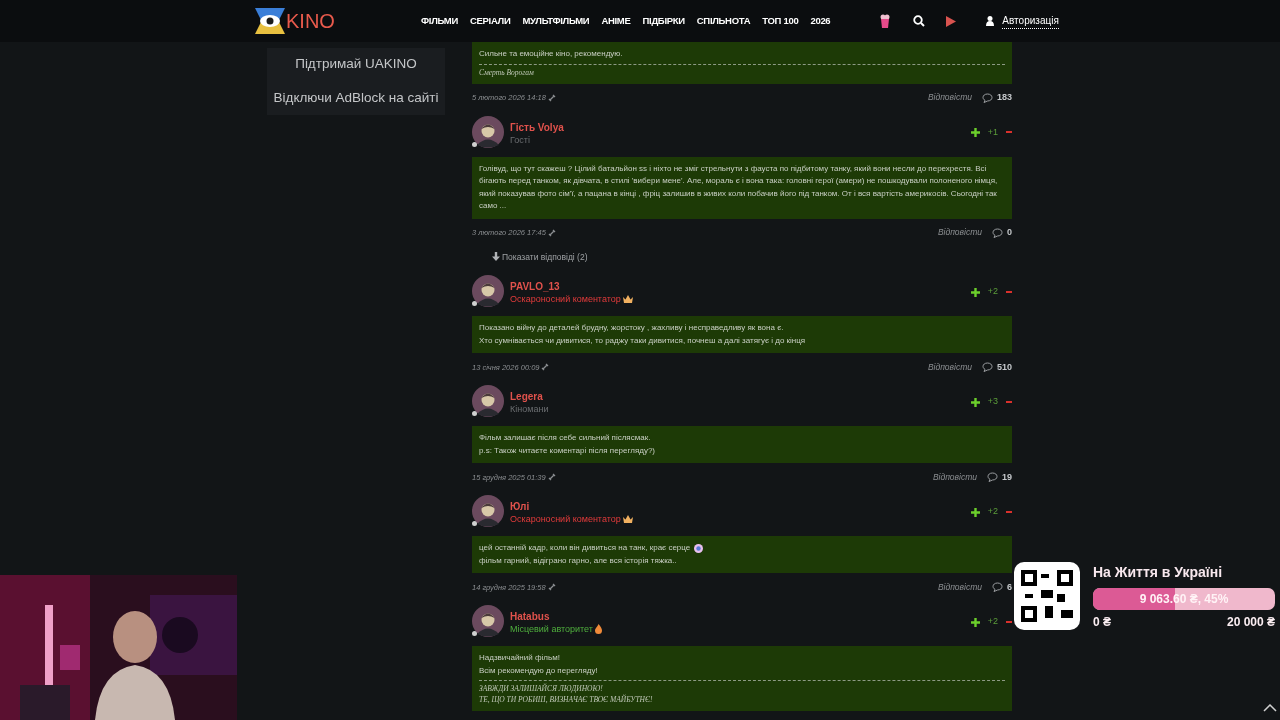 The width and height of the screenshot is (1280, 720). What do you see at coordinates (1158, 572) in the screenshot?
I see `donation-title: На Життя в Україні` at bounding box center [1158, 572].